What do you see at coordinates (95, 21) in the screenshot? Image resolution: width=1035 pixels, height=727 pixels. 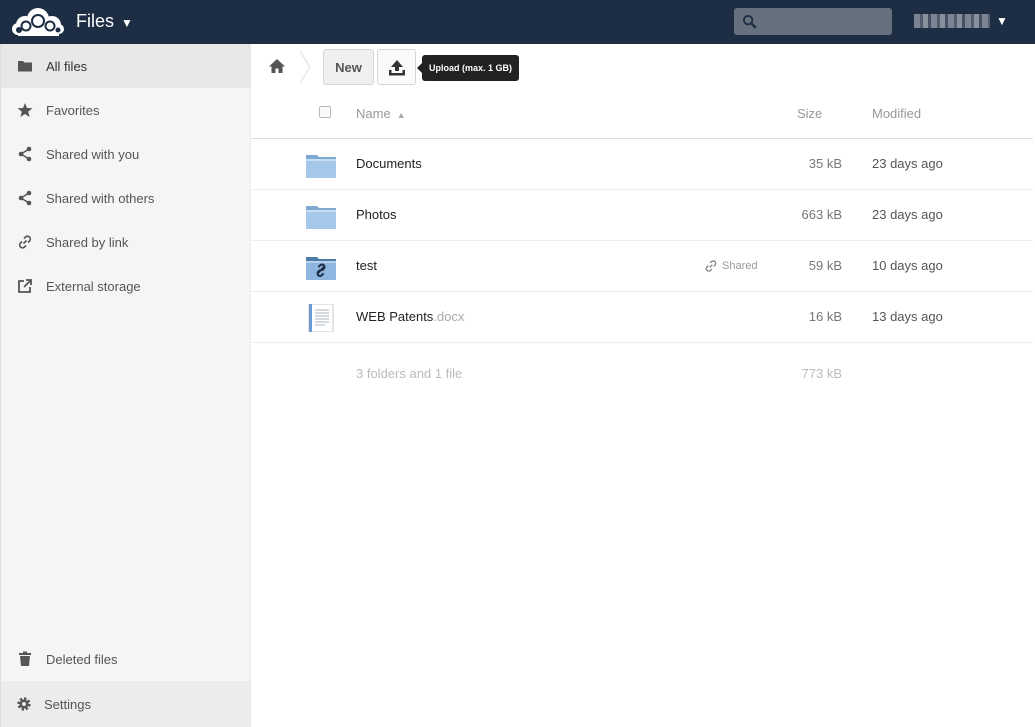 I see `app-title: Files` at bounding box center [95, 21].